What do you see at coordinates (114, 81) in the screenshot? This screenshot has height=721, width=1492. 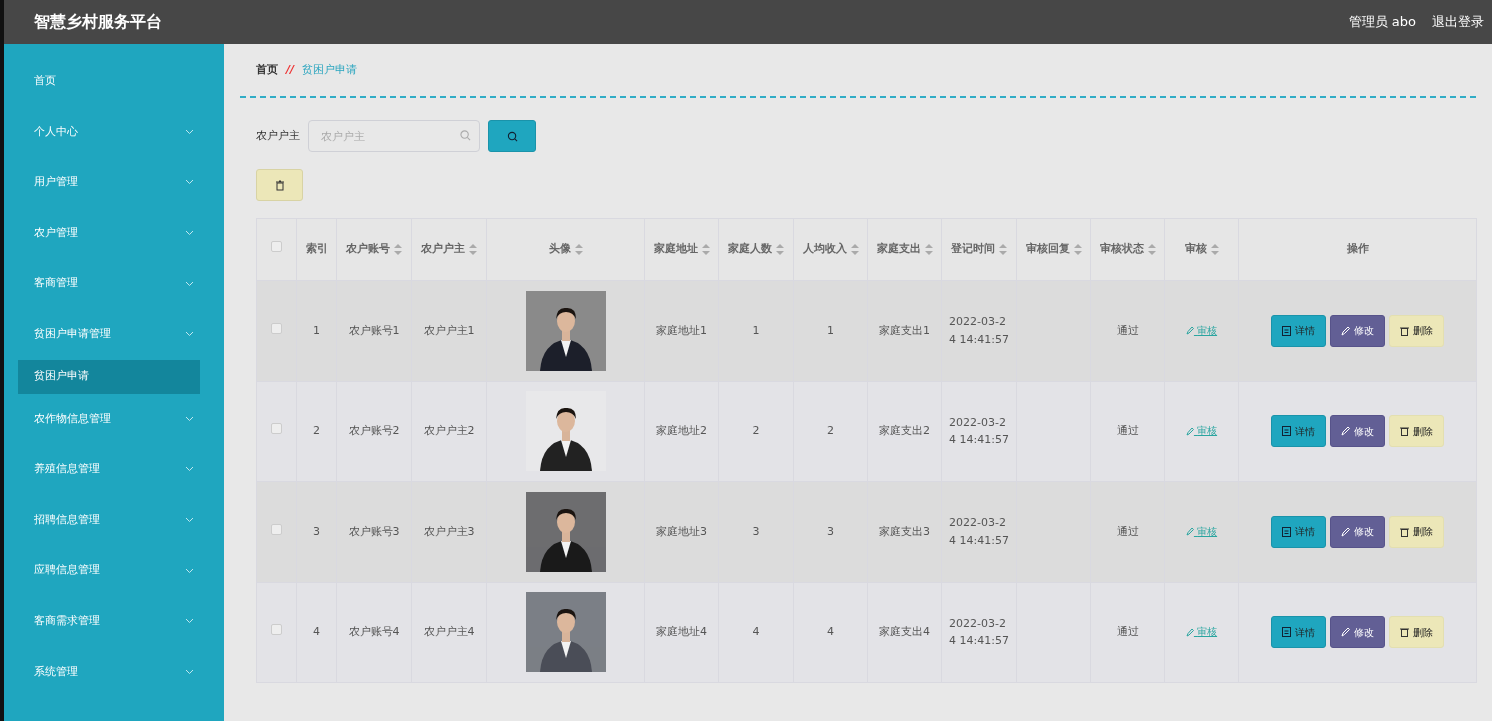 I see `sidebar-item: 首页` at bounding box center [114, 81].